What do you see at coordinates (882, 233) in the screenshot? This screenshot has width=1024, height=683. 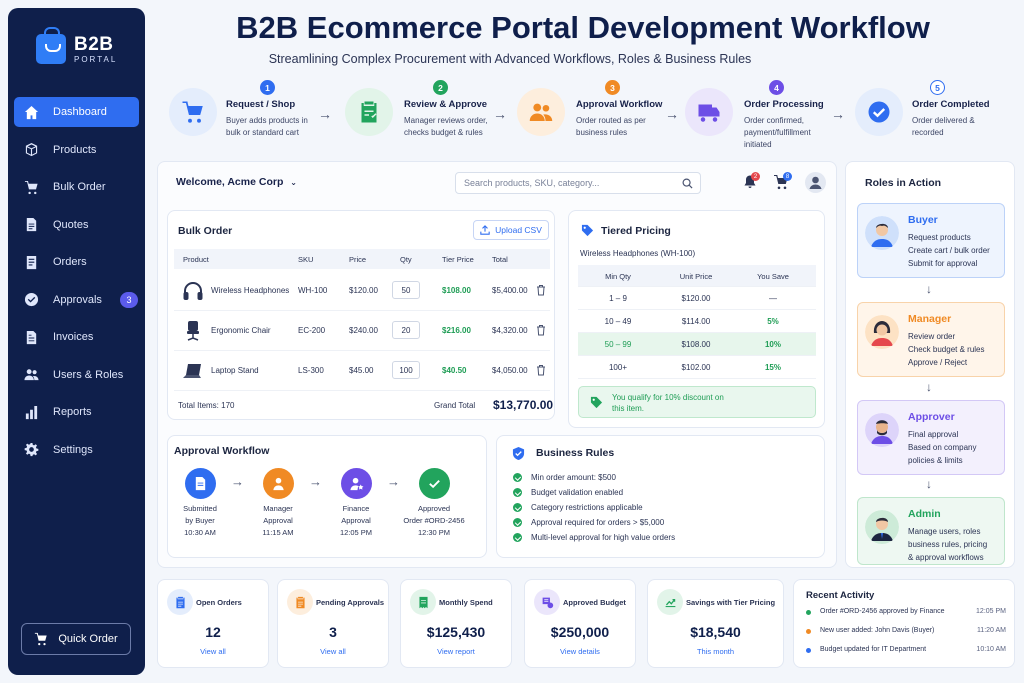 I see `buyer-avatar` at bounding box center [882, 233].